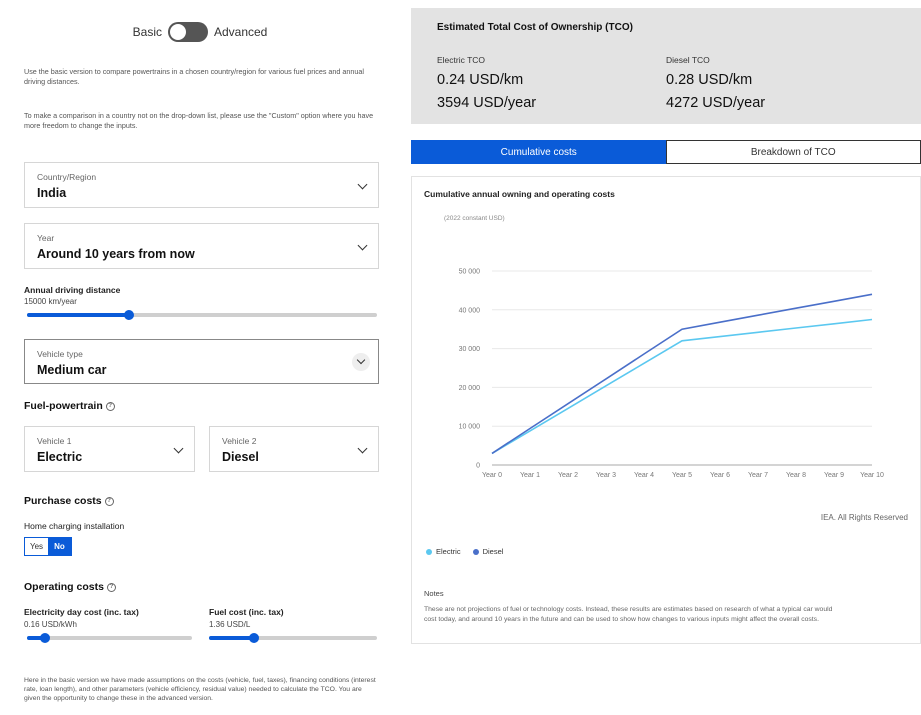 This screenshot has height=715, width=921. What do you see at coordinates (67, 177) in the screenshot?
I see `country-label: Country/Region` at bounding box center [67, 177].